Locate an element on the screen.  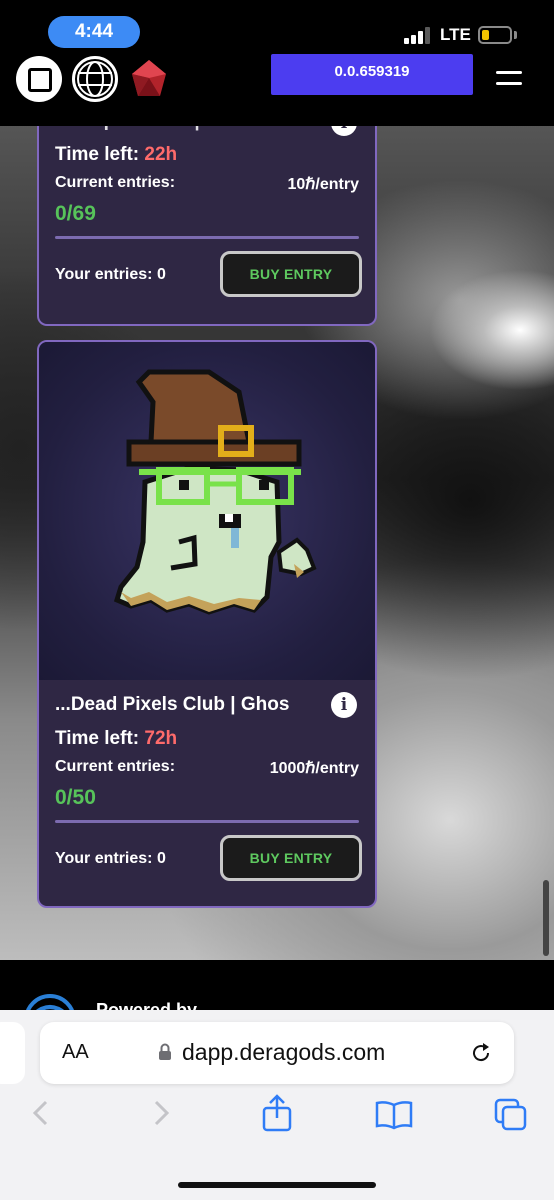
time-left: Time left: 22h is located at coordinates (116, 155).